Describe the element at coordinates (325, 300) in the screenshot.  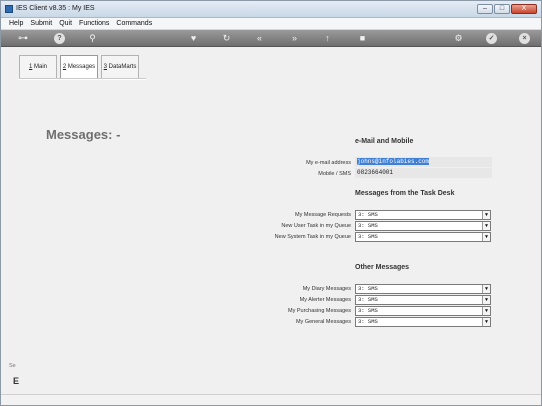
I see `other-row-label: My Alerter Messages` at that location.